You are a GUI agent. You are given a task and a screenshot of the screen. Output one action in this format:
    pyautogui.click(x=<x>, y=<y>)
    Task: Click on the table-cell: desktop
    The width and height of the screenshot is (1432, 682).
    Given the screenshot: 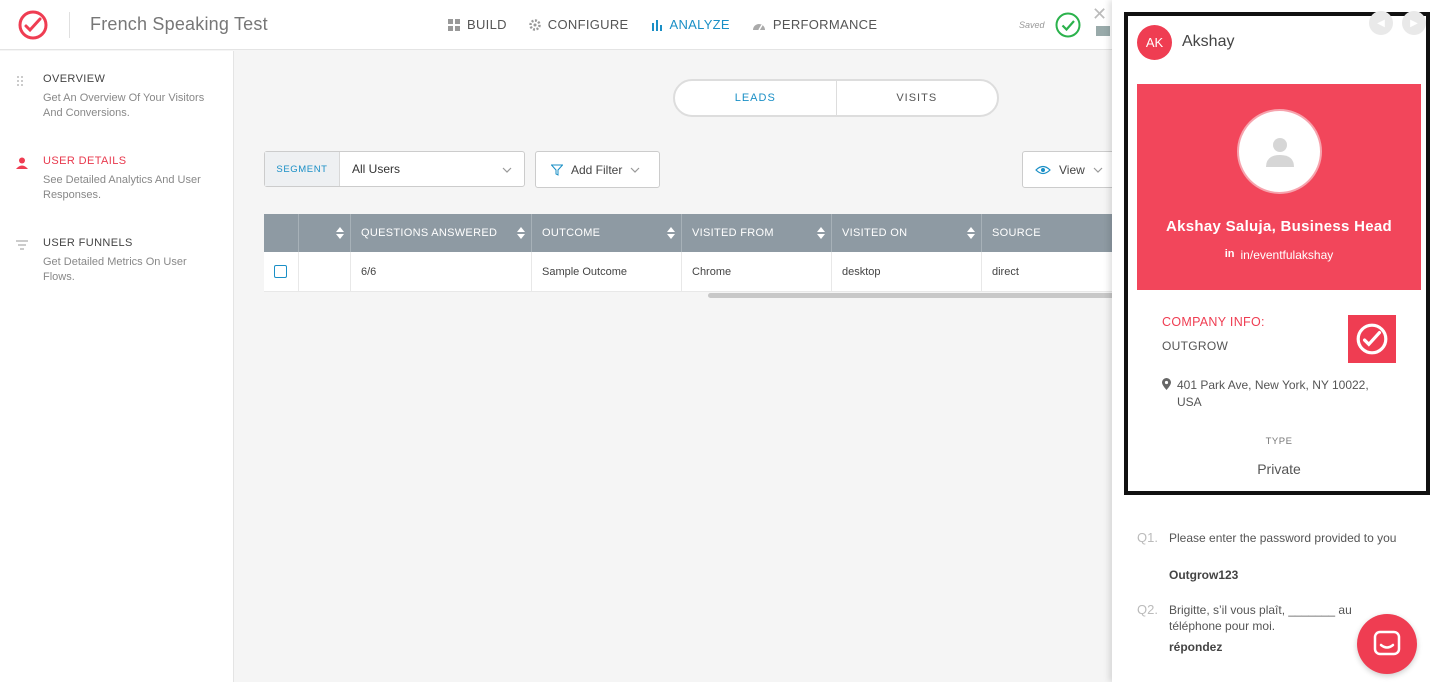 What is the action you would take?
    pyautogui.click(x=907, y=271)
    